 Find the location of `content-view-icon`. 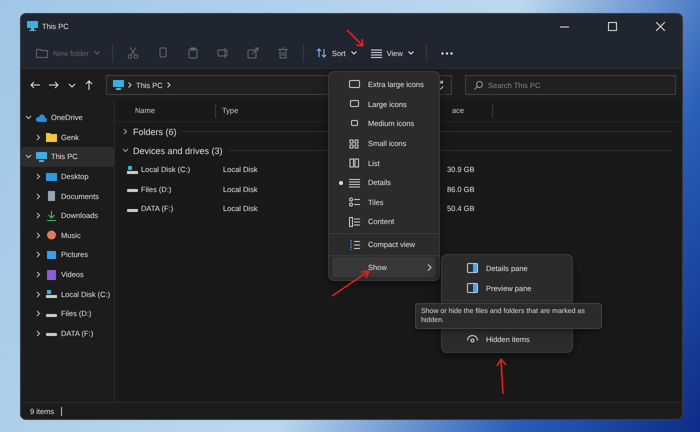

content-view-icon is located at coordinates (354, 221).